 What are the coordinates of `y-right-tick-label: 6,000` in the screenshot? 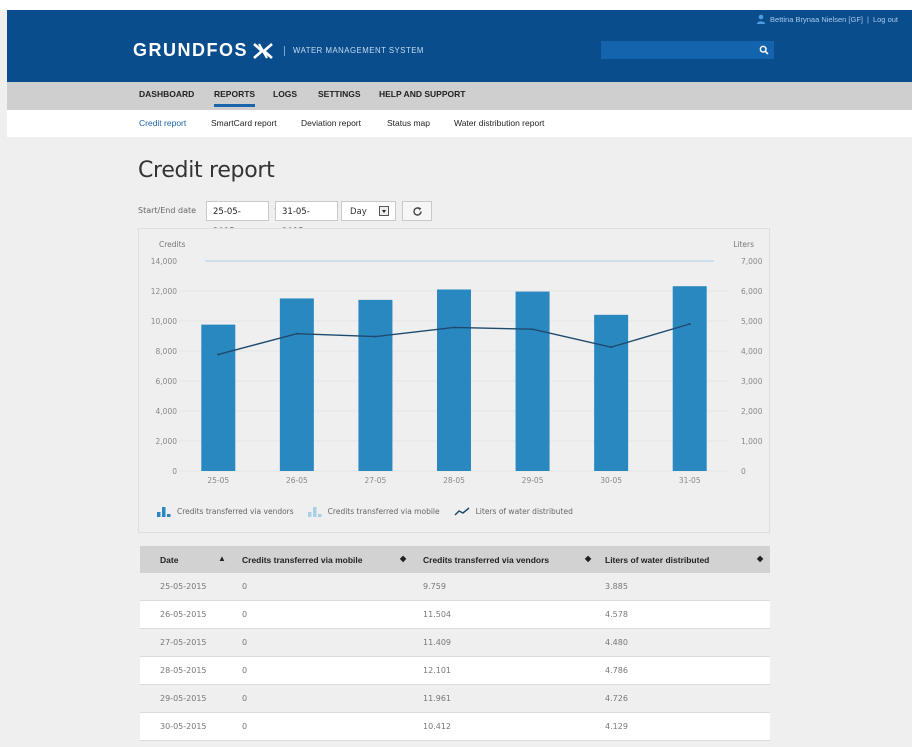 It's located at (752, 291).